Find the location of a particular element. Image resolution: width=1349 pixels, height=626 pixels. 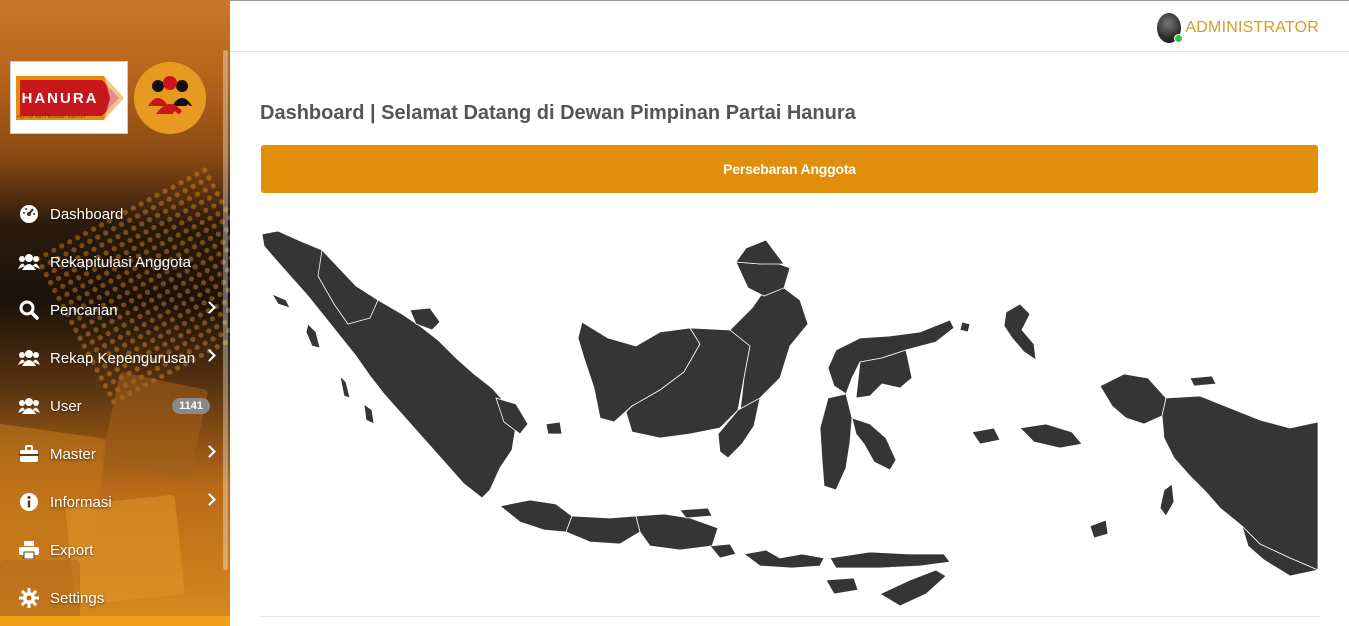

sidebar-item-pencarian: Pencarian is located at coordinates (115, 310).